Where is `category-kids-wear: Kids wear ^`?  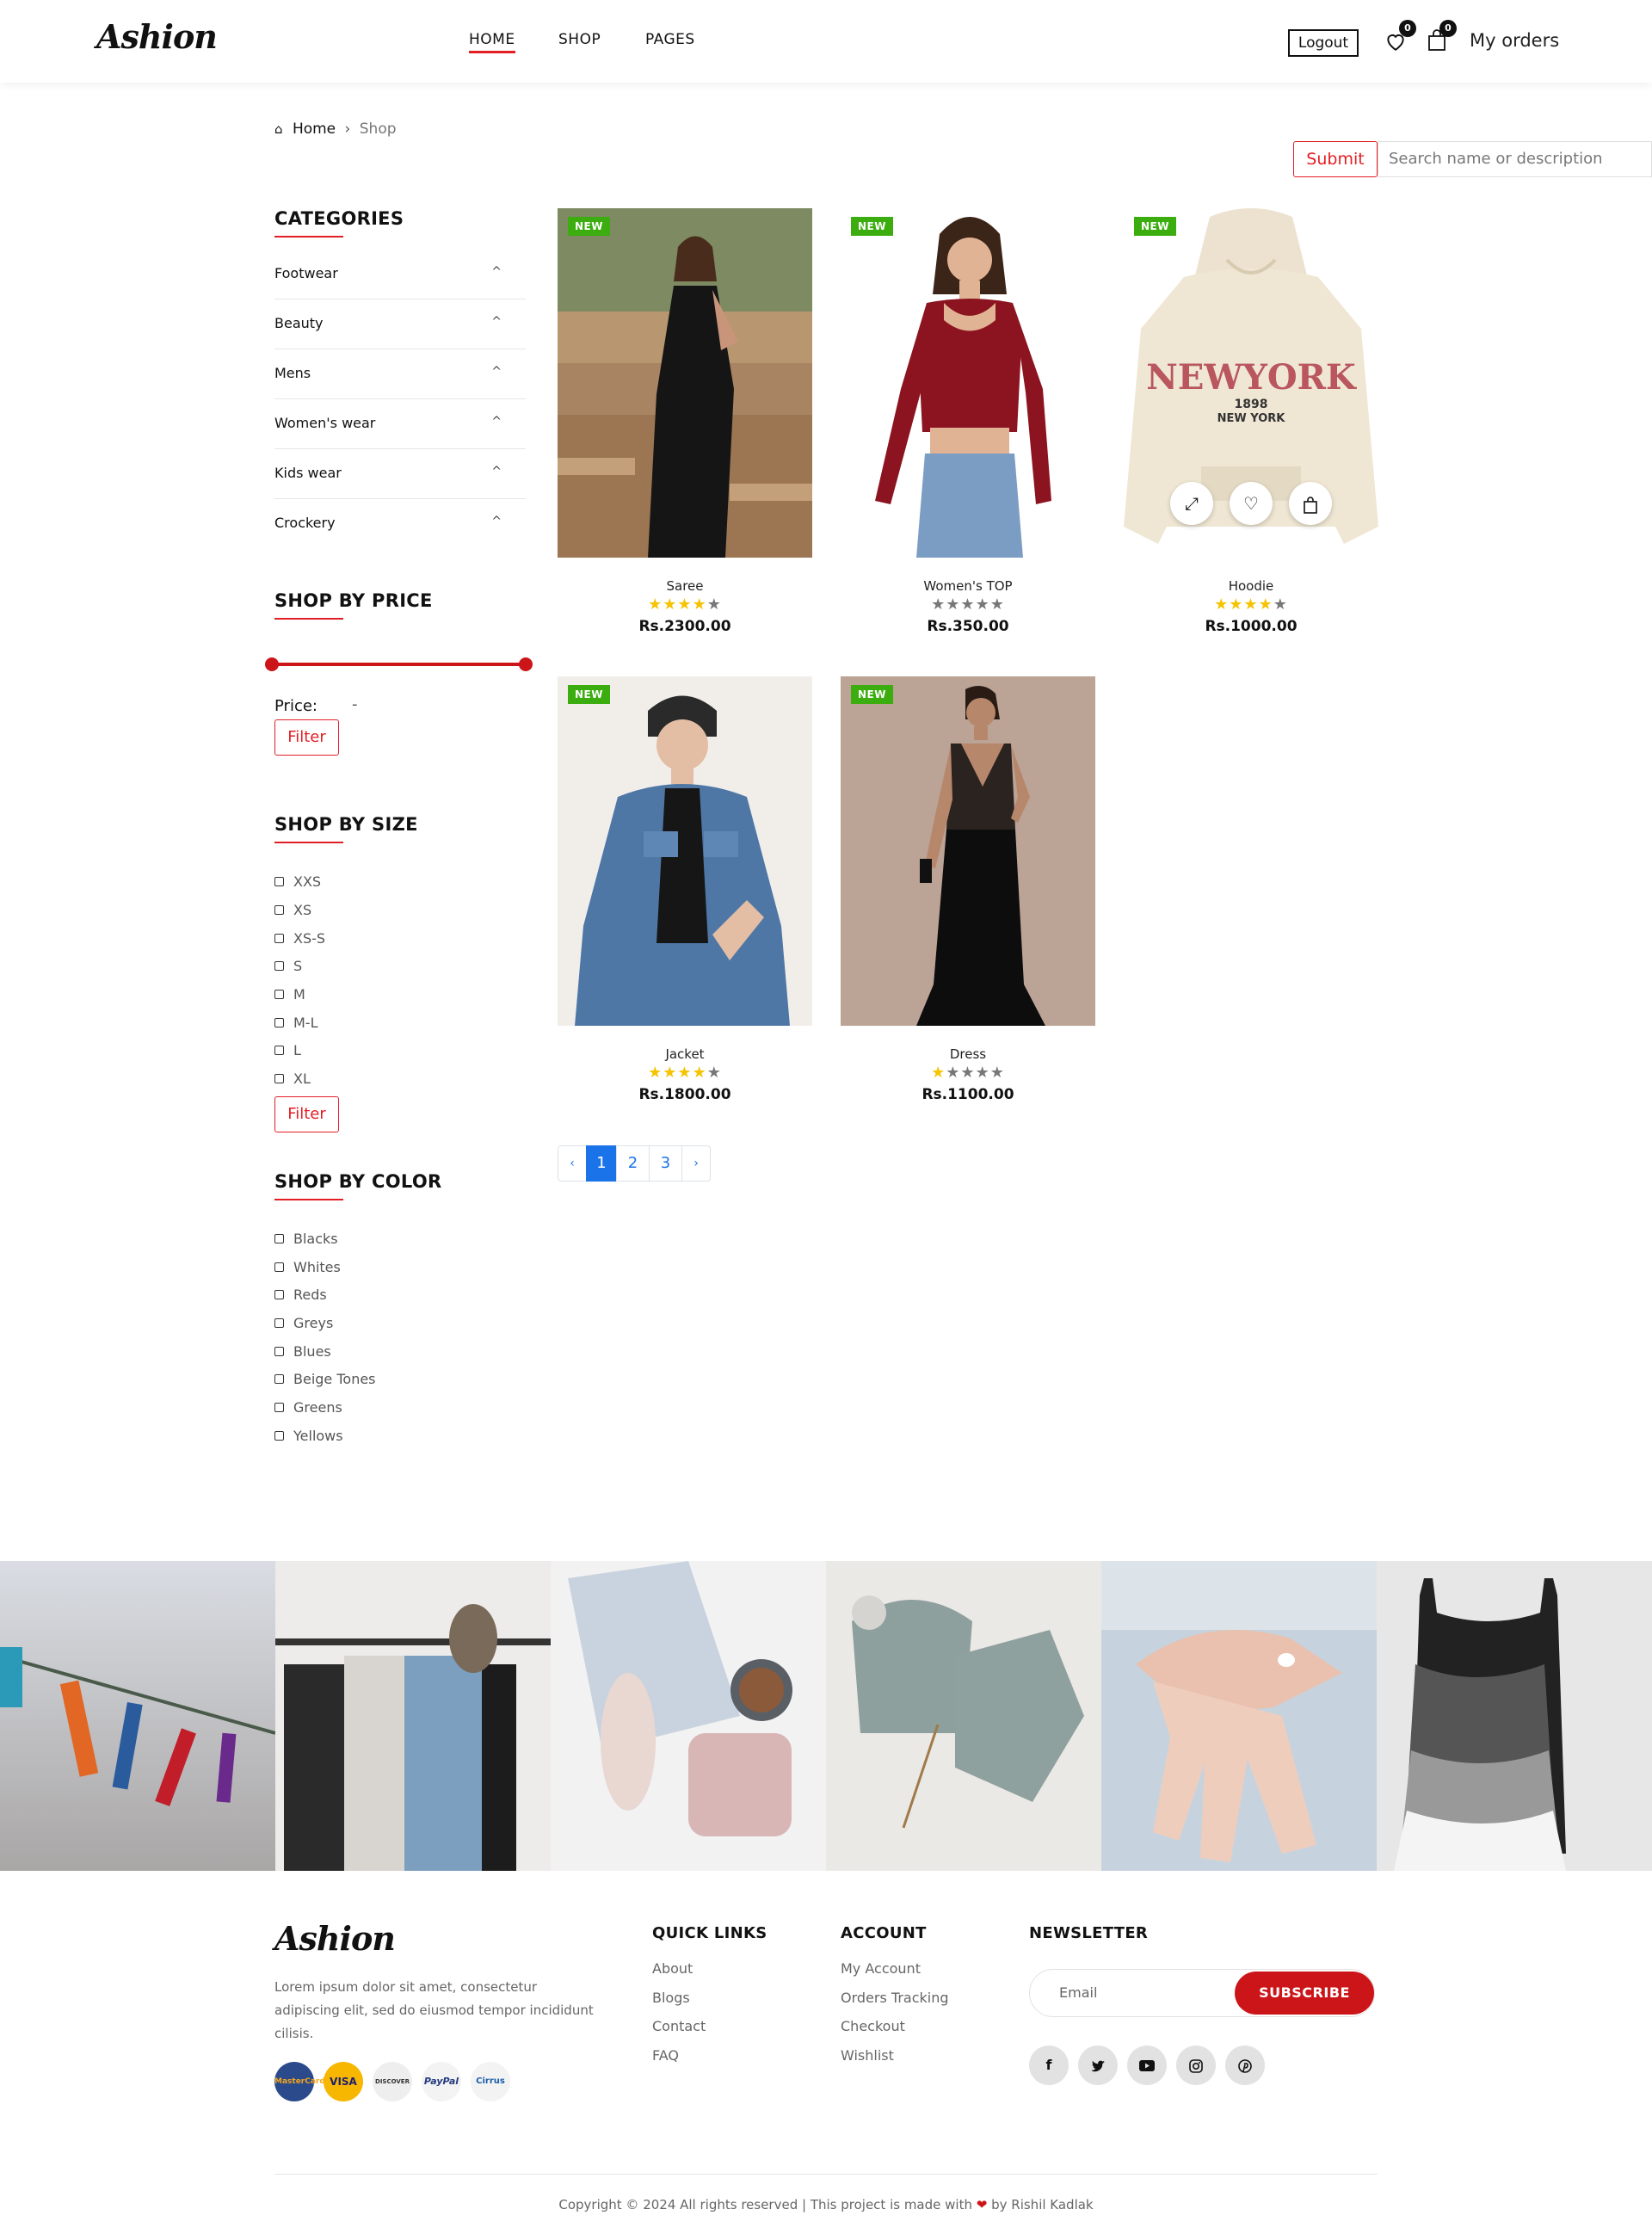 category-kids-wear: Kids wear ^ is located at coordinates (400, 474).